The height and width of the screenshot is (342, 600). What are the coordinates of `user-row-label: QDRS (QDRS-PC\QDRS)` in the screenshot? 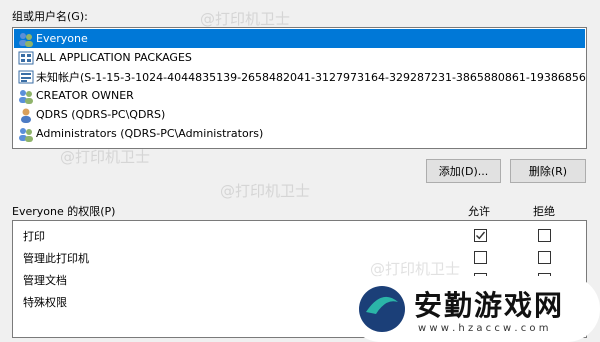 It's located at (101, 114).